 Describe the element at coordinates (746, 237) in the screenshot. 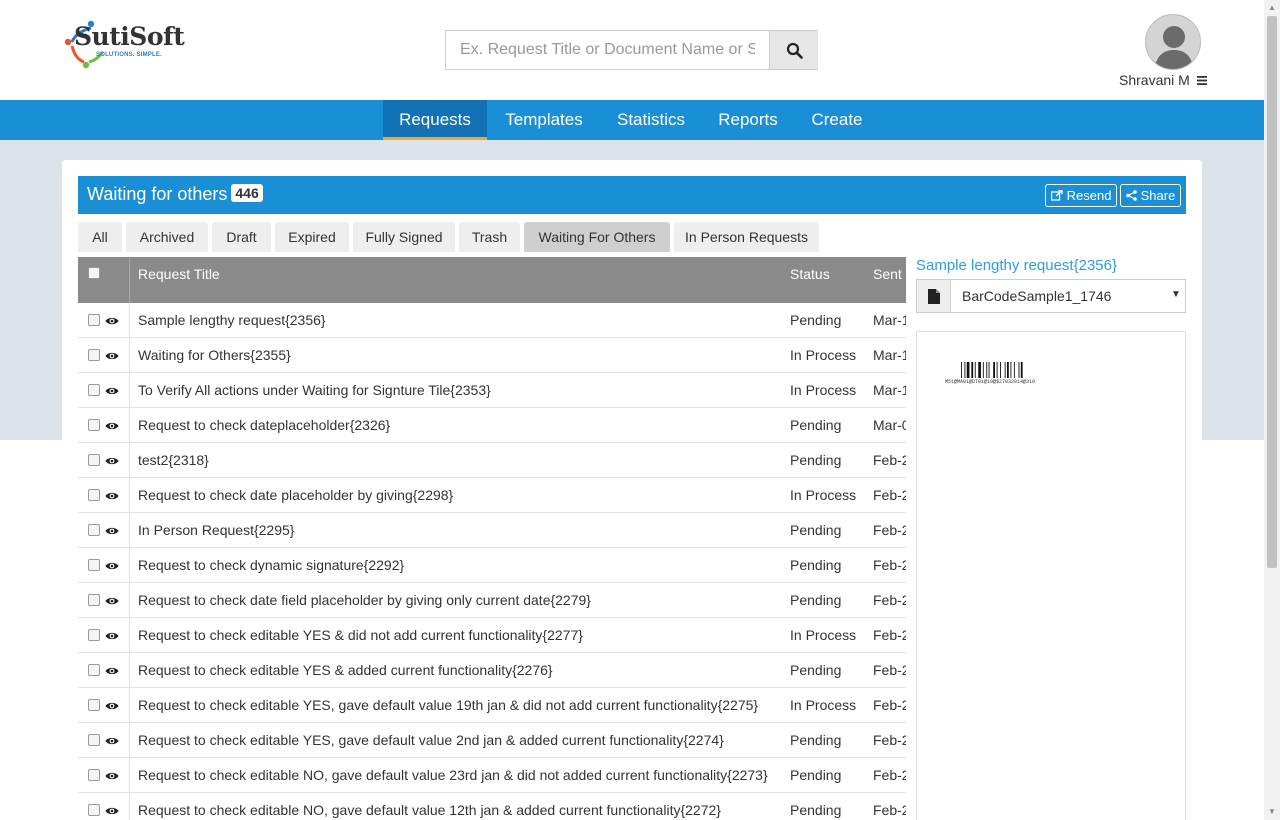

I see `tab-in-person-requests: In Person Requests` at that location.